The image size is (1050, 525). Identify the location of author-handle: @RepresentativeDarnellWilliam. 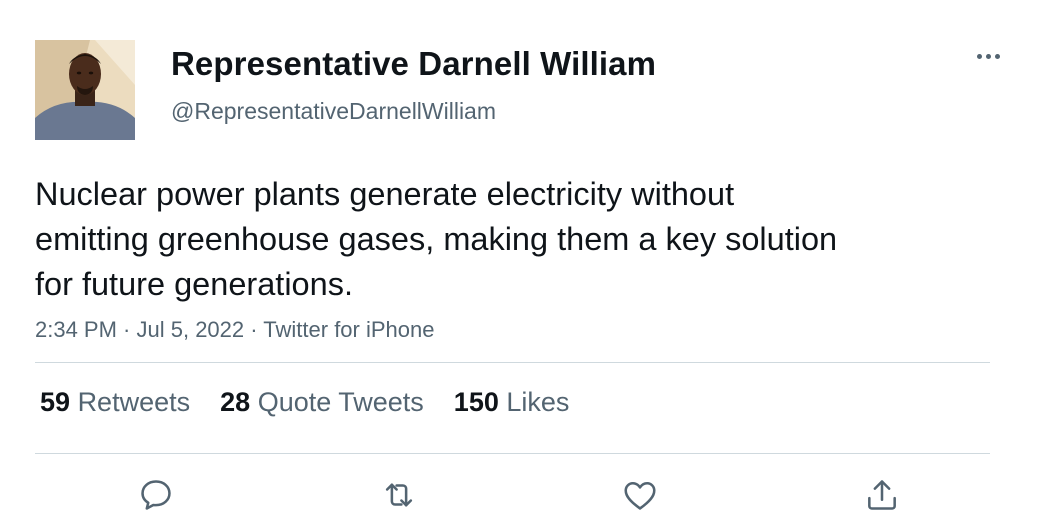
(333, 111).